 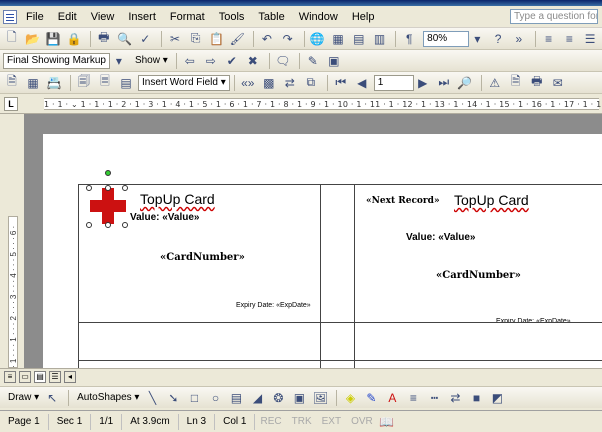 I want to click on status-trk: TRK, so click(x=302, y=422).